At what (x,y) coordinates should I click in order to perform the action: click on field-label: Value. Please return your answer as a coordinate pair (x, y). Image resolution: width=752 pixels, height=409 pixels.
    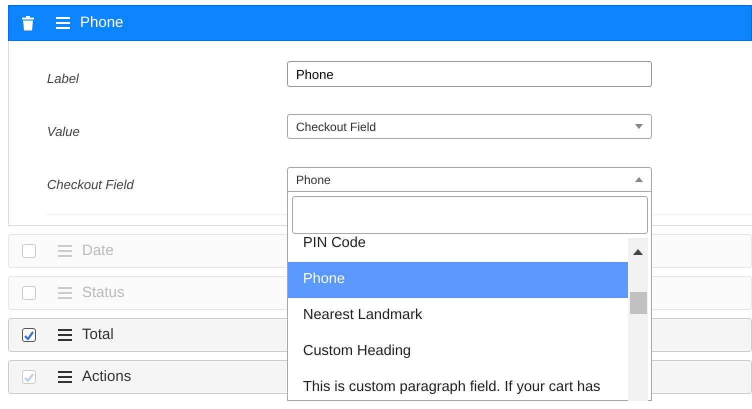
    Looking at the image, I should click on (64, 132).